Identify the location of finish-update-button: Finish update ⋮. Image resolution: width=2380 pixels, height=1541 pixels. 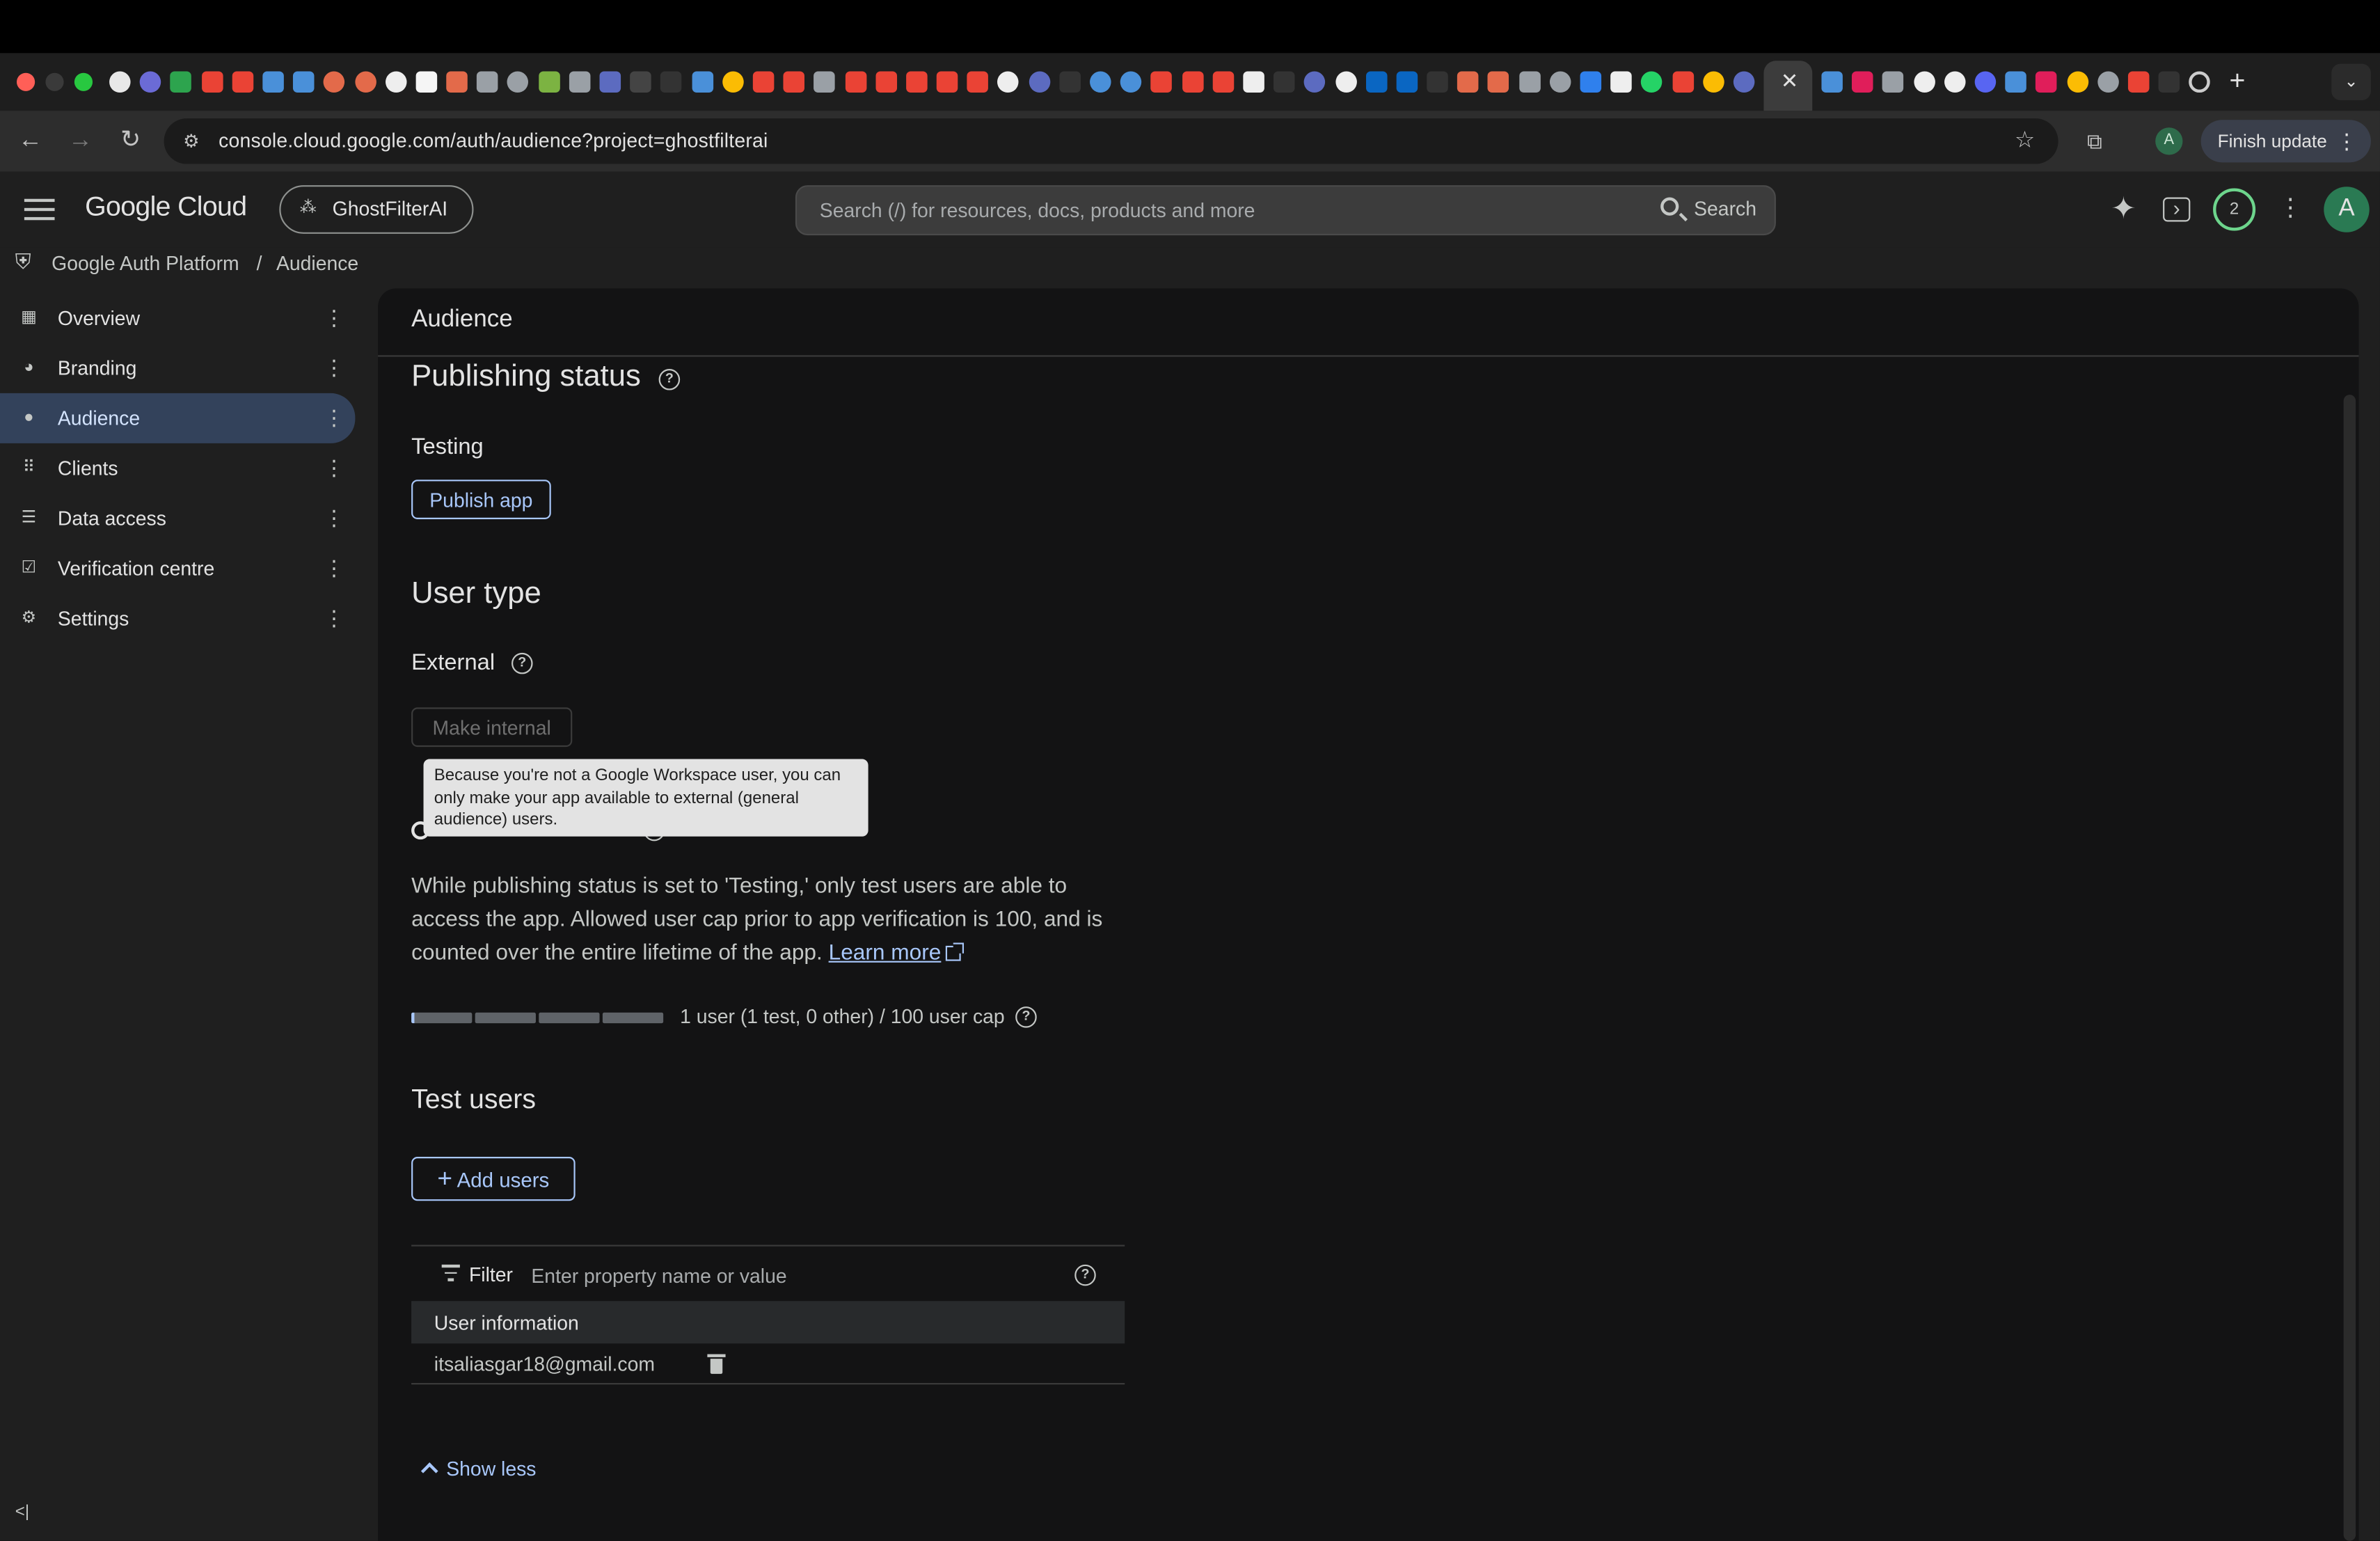
(2285, 141).